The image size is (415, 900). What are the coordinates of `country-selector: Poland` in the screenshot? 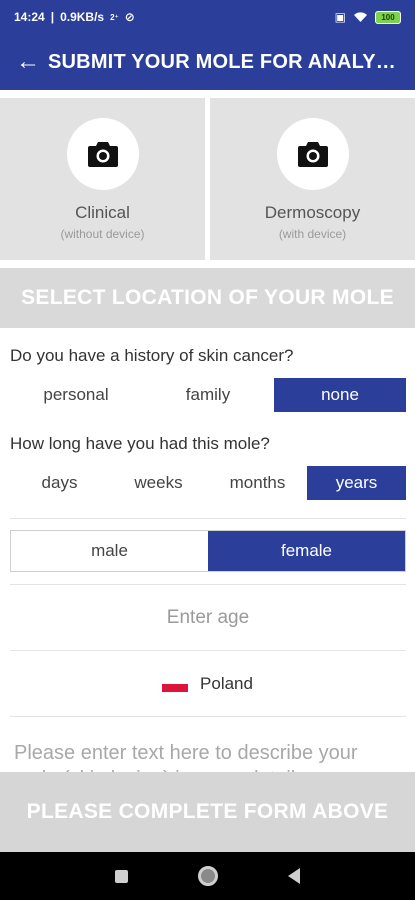 It's located at (207, 684).